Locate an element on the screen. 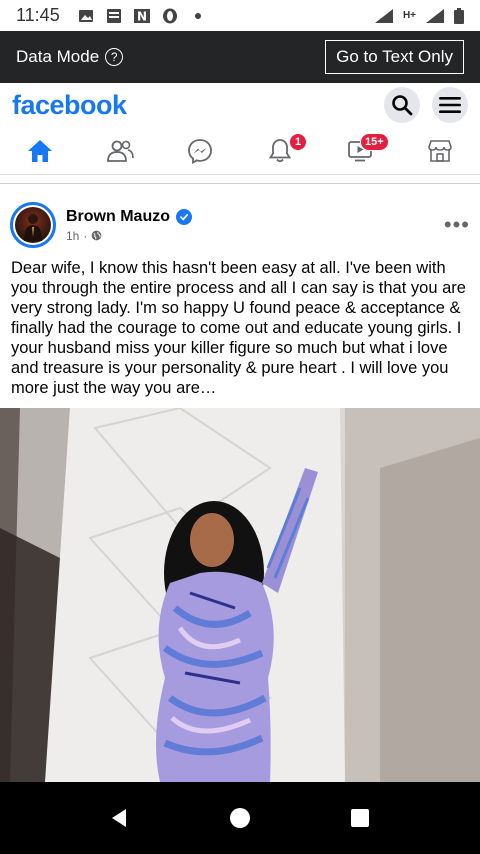  post-more-button: ••• is located at coordinates (457, 225).